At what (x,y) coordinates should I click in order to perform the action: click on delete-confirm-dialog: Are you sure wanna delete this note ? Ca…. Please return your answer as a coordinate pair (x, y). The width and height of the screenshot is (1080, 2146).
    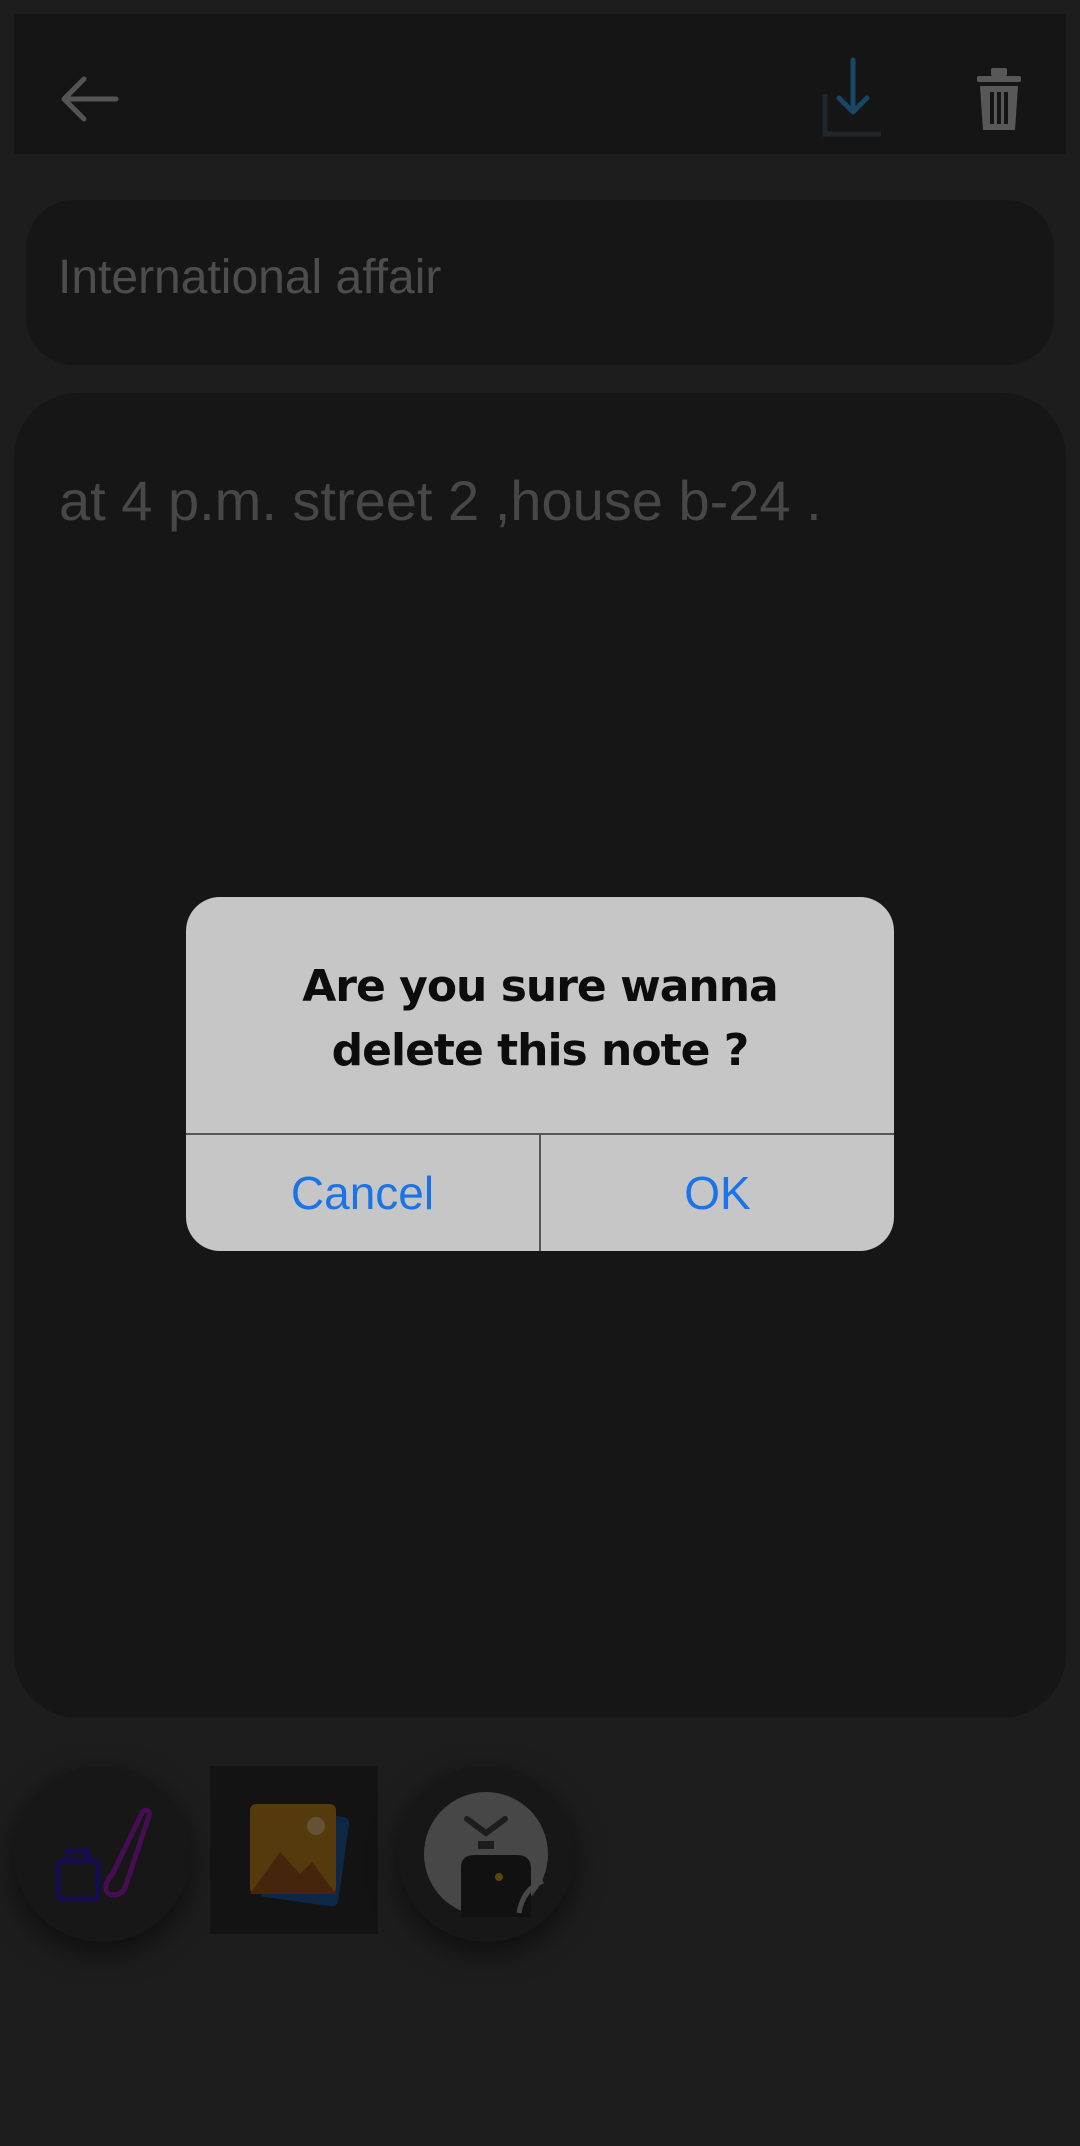
    Looking at the image, I should click on (540, 1074).